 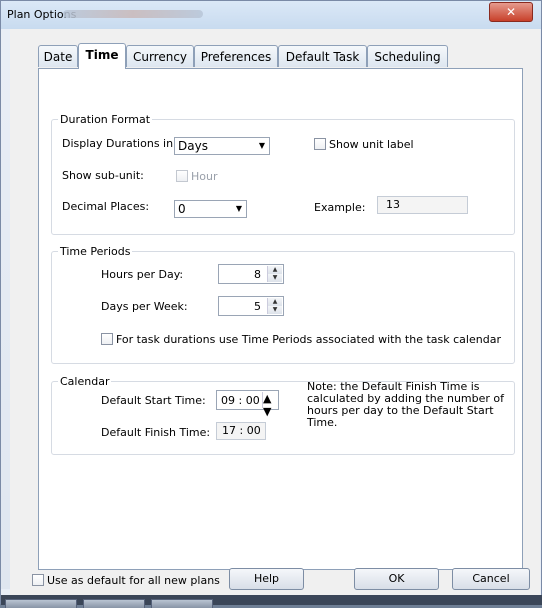 What do you see at coordinates (340, 207) in the screenshot?
I see `example-label: Example:` at bounding box center [340, 207].